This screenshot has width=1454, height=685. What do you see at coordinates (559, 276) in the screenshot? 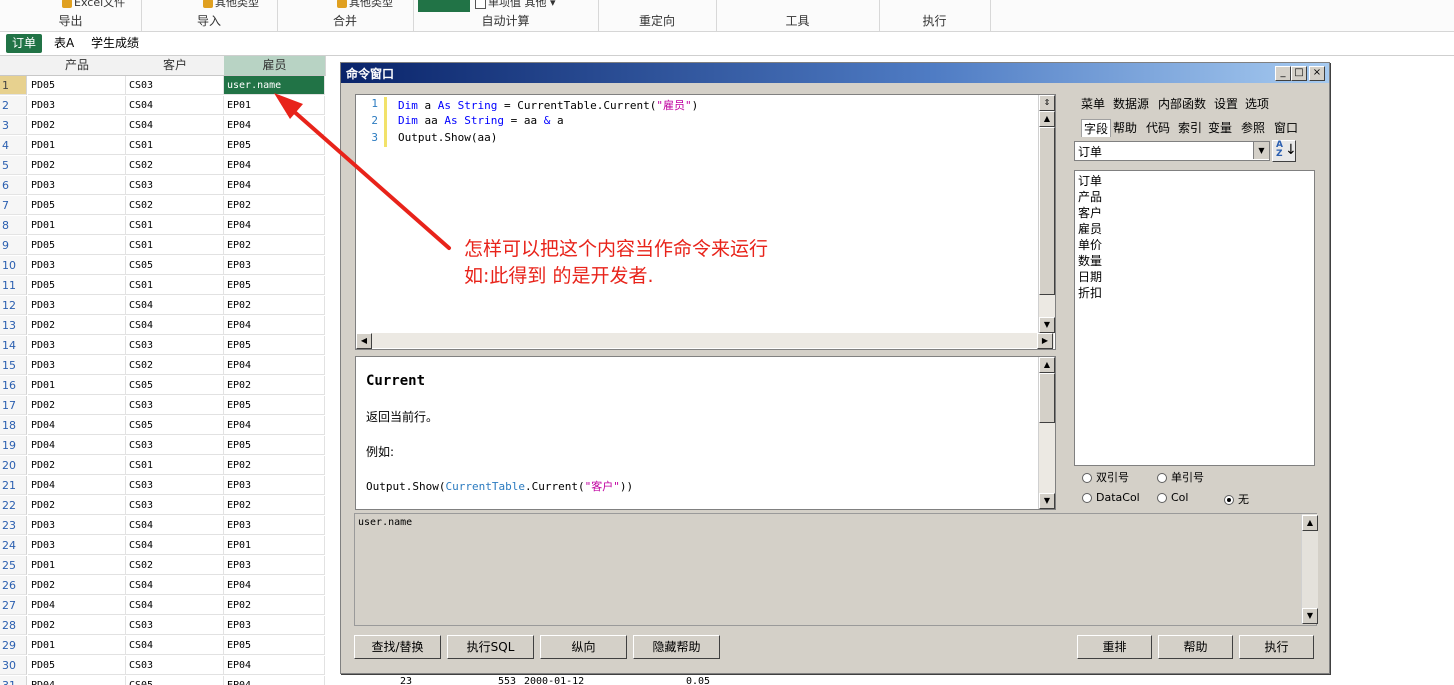
I see `annotation-line-2: 如:此得到 的是开发者.` at bounding box center [559, 276].